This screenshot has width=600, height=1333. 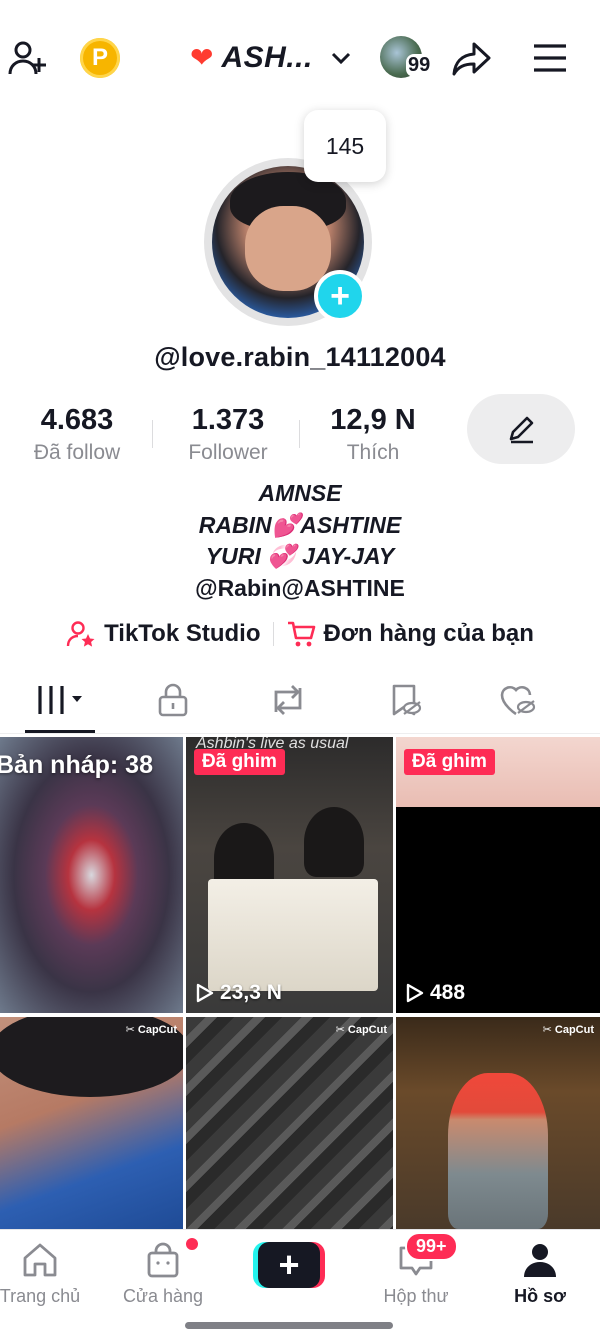 I want to click on add-friend-icon, so click(x=28, y=58).